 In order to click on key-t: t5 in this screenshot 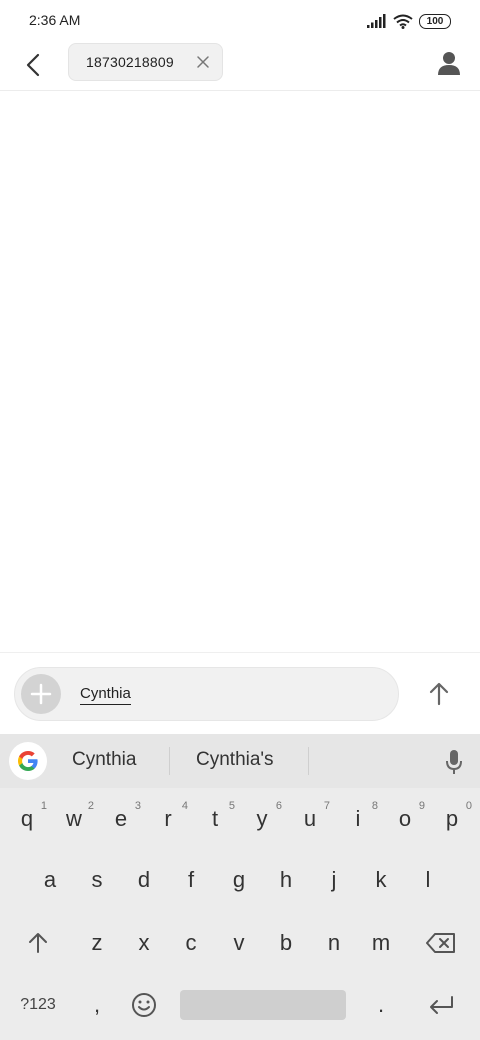, I will do `click(215, 819)`.